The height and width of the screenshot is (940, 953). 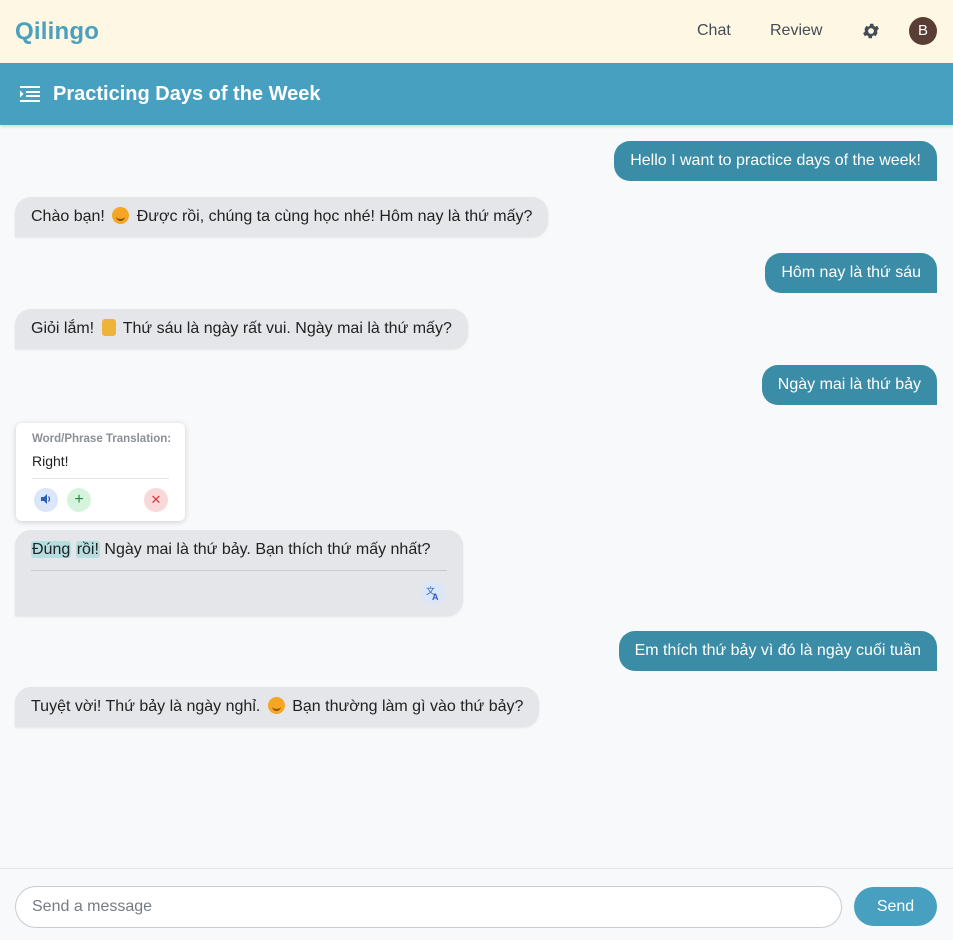 What do you see at coordinates (849, 385) in the screenshot?
I see `user-message: Ngày mai là thứ bảy` at bounding box center [849, 385].